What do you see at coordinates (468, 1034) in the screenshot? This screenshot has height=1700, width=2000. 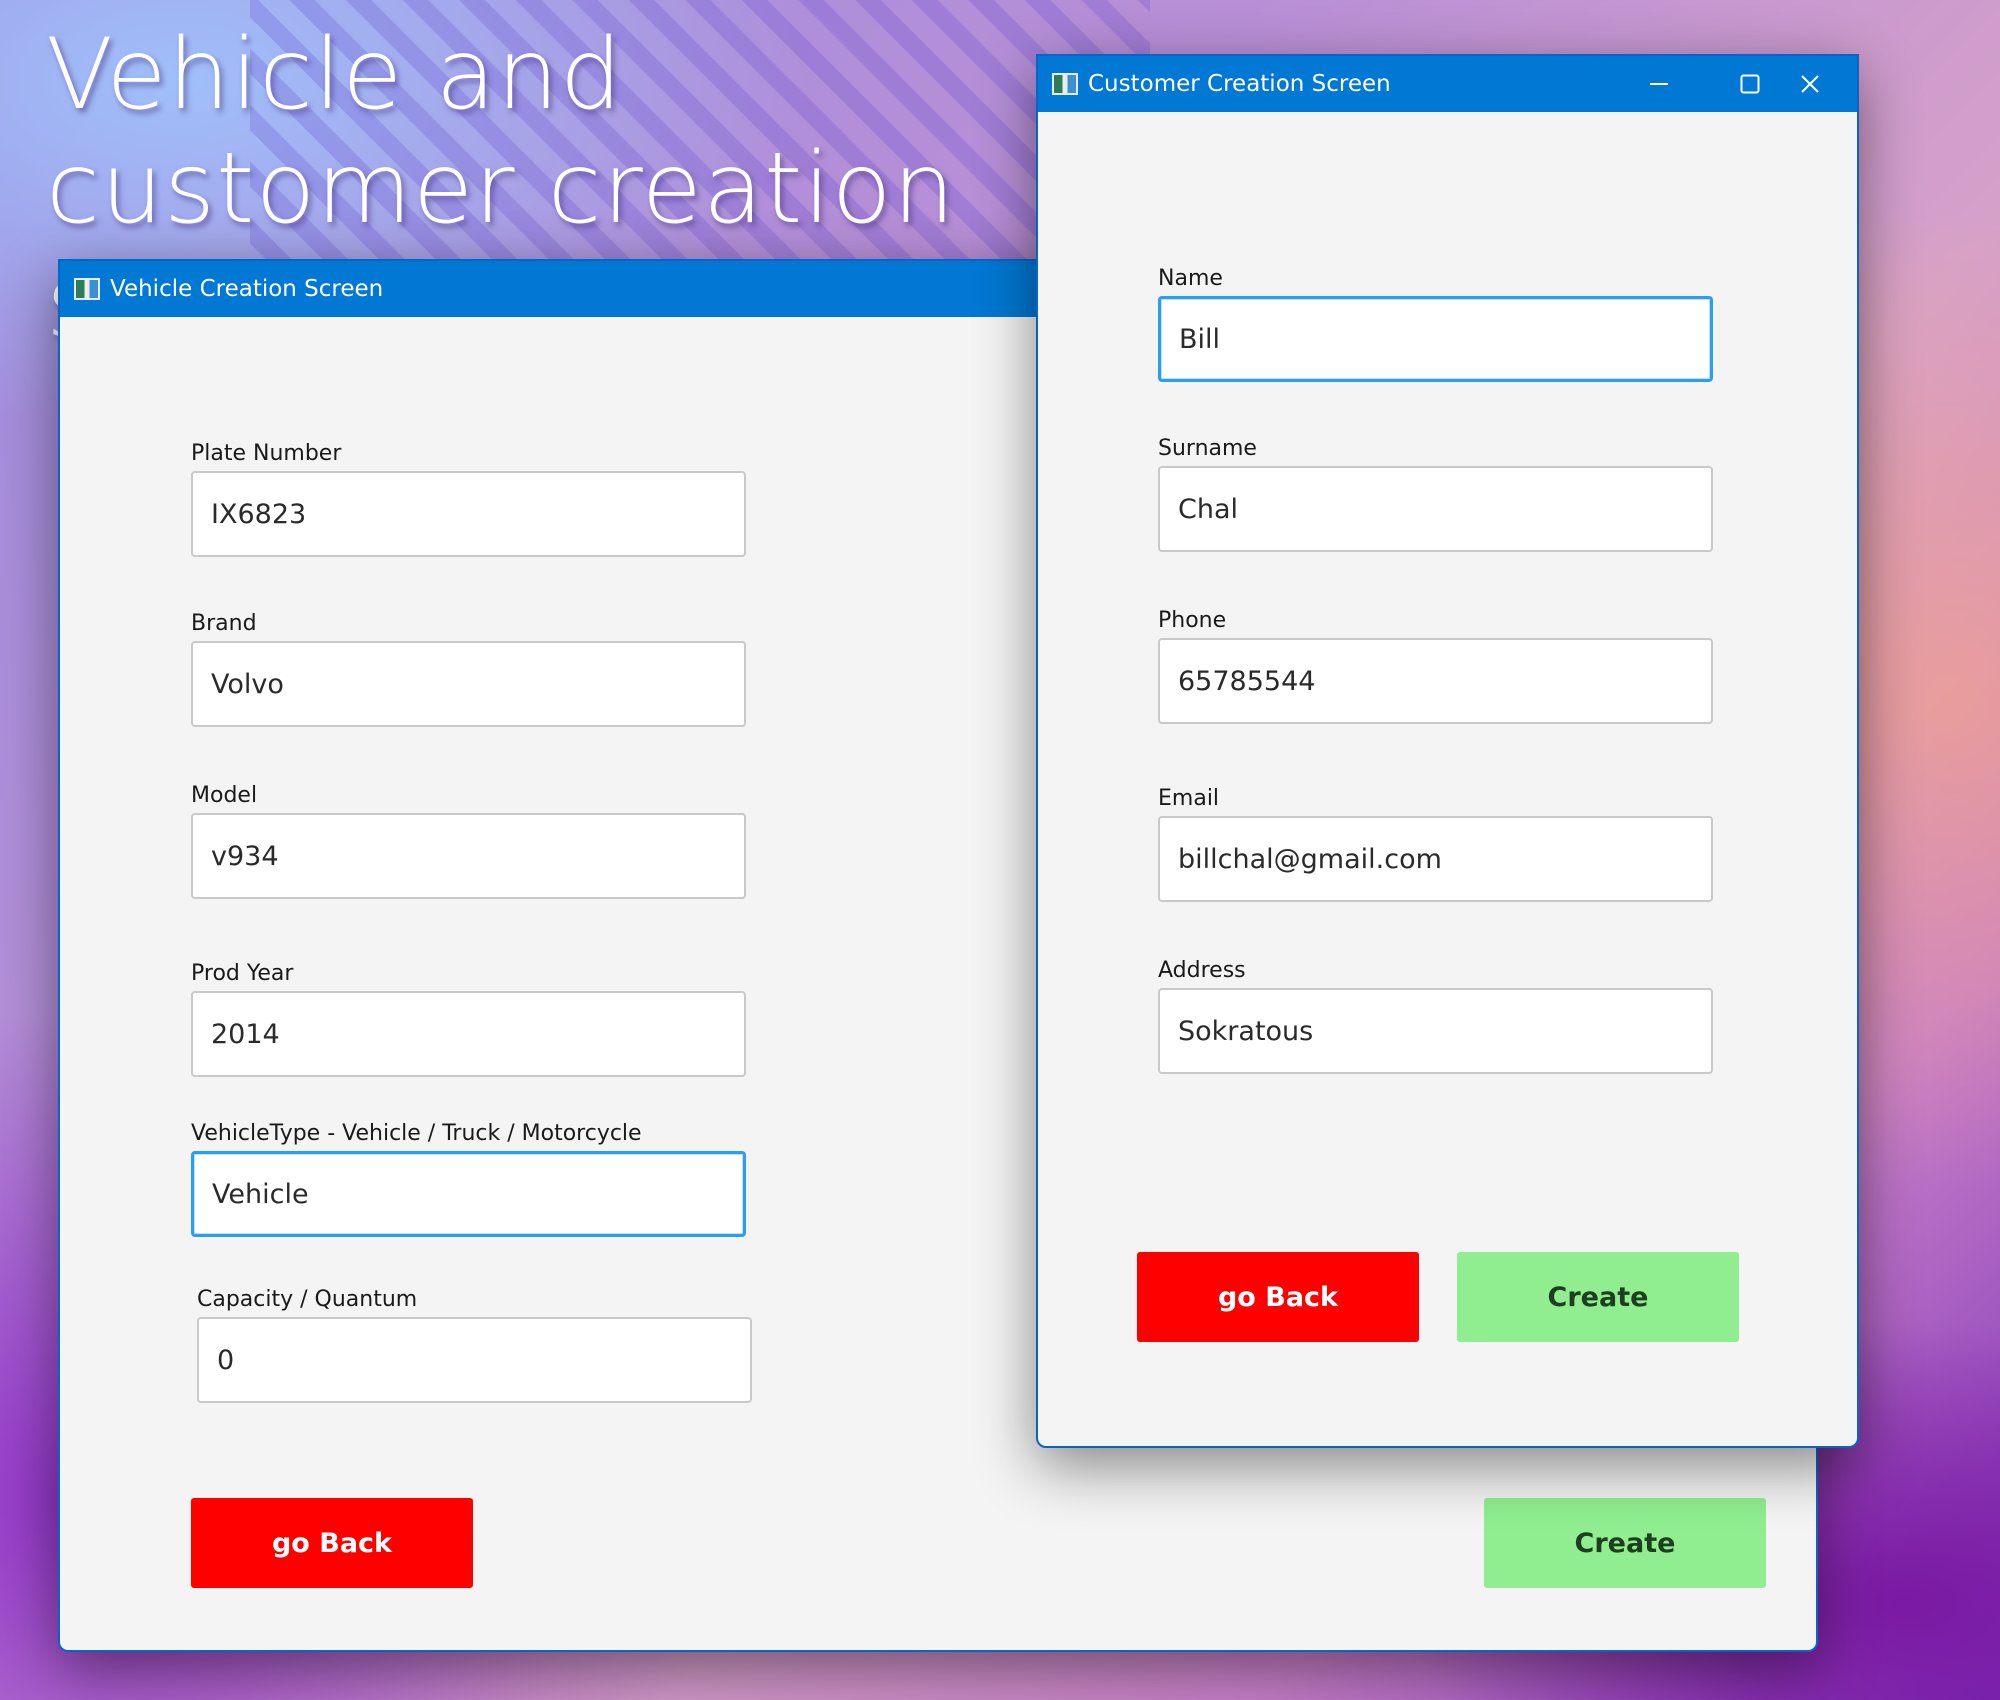 I see `prod-year-input` at bounding box center [468, 1034].